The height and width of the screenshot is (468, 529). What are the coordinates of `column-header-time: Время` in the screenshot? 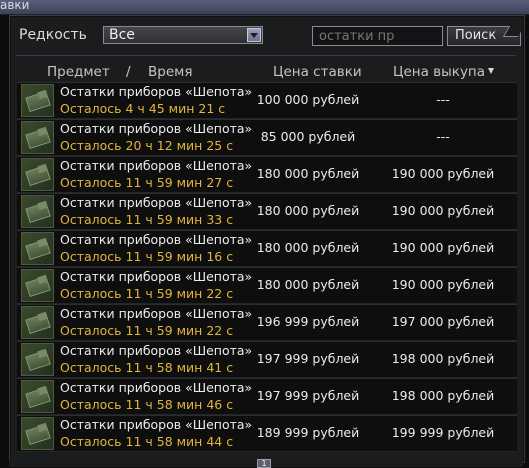 It's located at (170, 72).